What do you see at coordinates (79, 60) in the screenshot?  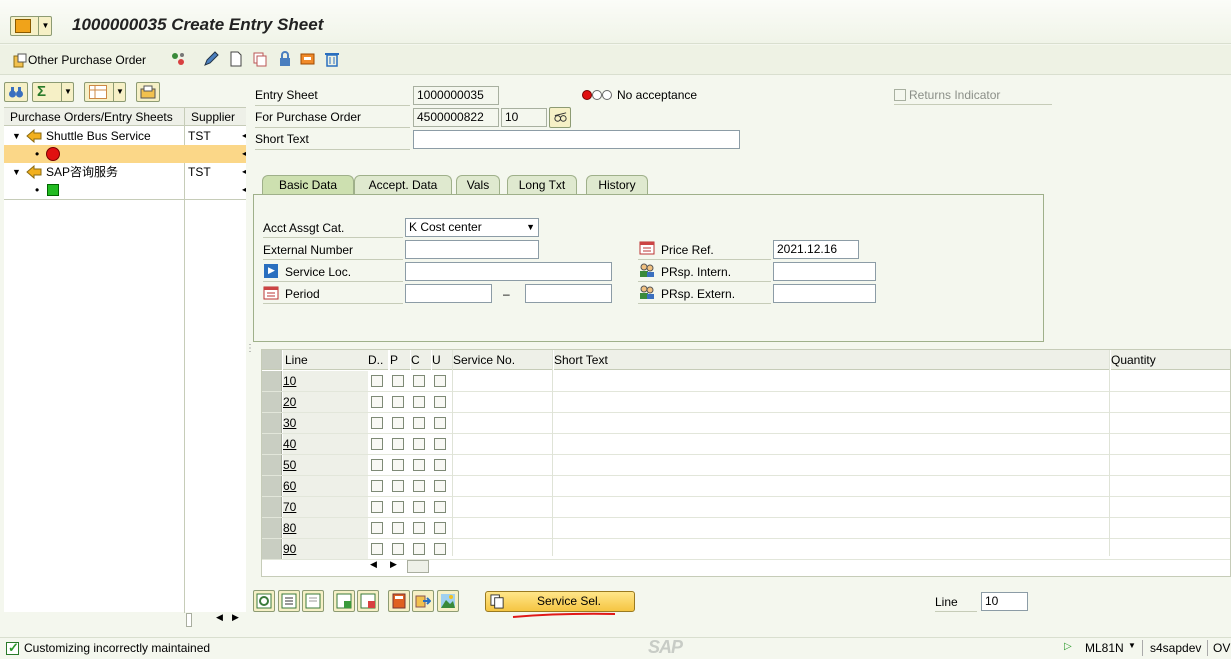 I see `other-po-button: Other Purchase Order` at bounding box center [79, 60].